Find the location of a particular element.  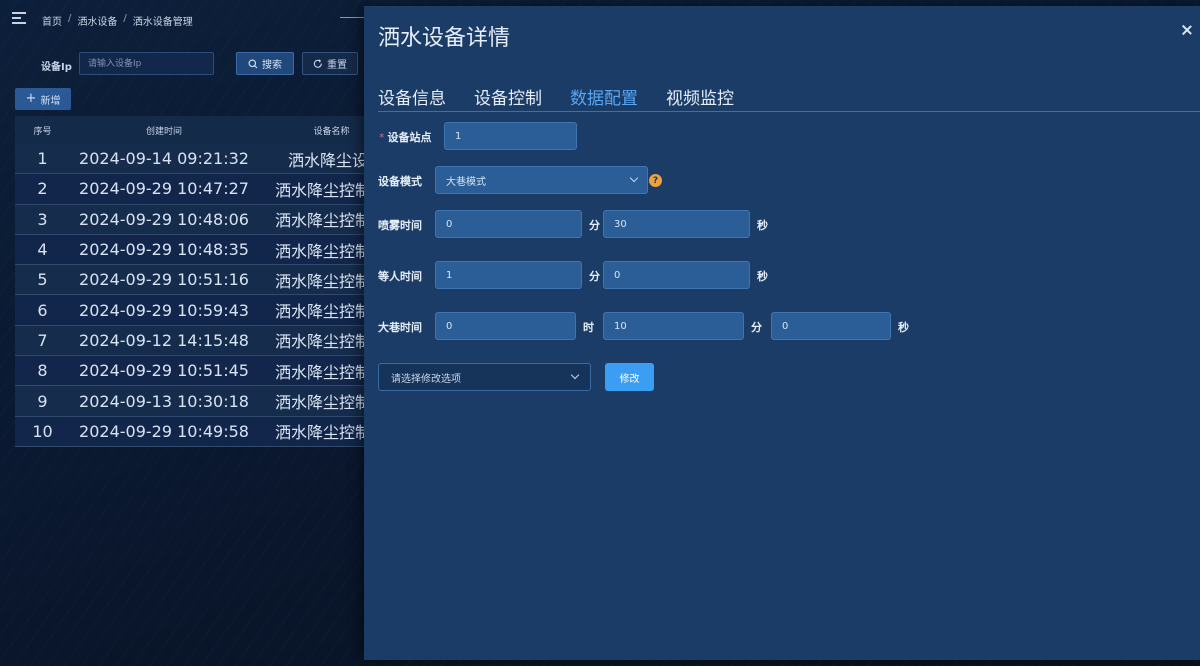

table-row: 1 2024-09-14 09:21:32 洒水降尘设 is located at coordinates (195, 159).